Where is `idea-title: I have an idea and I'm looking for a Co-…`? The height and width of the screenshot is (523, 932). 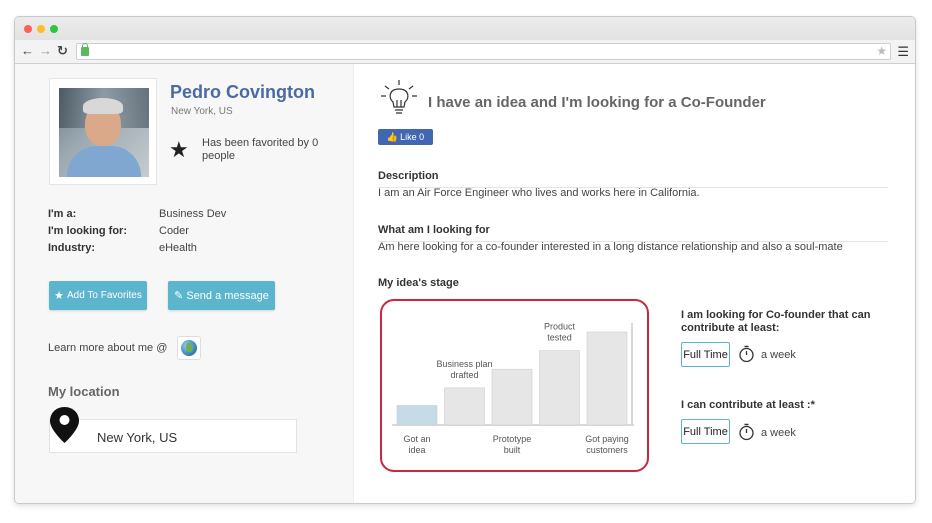 idea-title: I have an idea and I'm looking for a Co-… is located at coordinates (597, 102).